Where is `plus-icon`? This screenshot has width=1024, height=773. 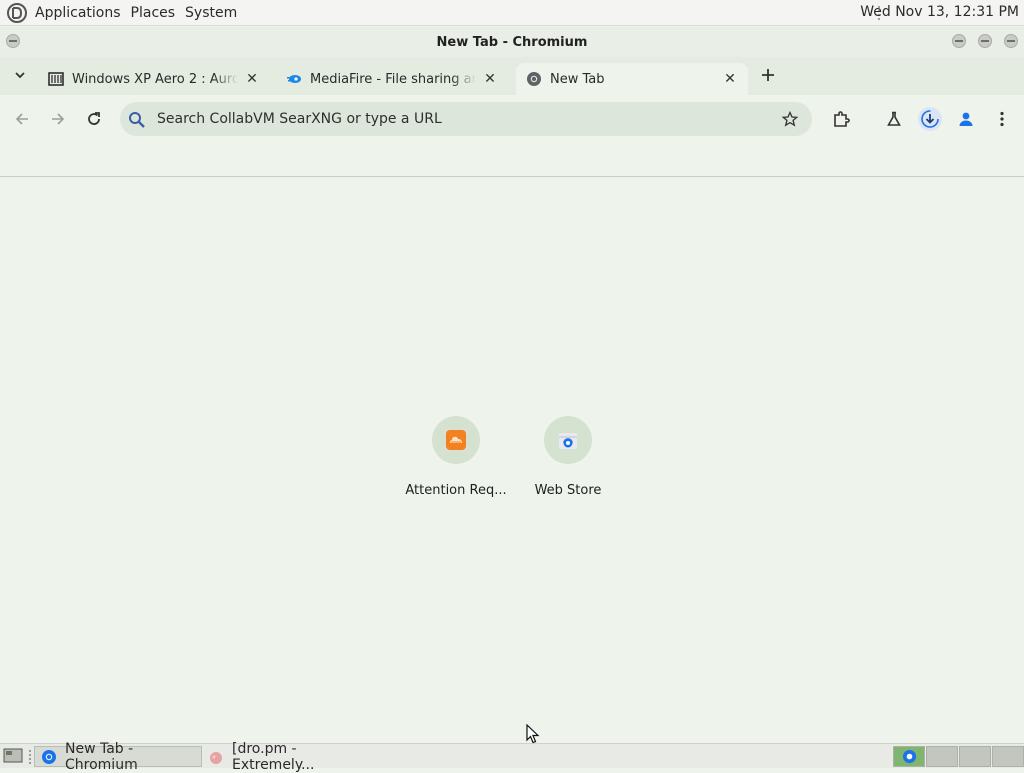 plus-icon is located at coordinates (768, 75).